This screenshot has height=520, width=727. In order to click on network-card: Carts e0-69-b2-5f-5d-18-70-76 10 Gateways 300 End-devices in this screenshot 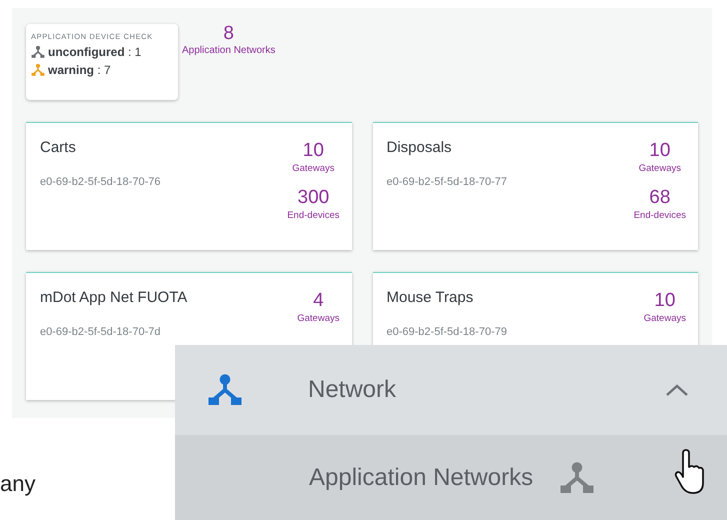, I will do `click(189, 186)`.